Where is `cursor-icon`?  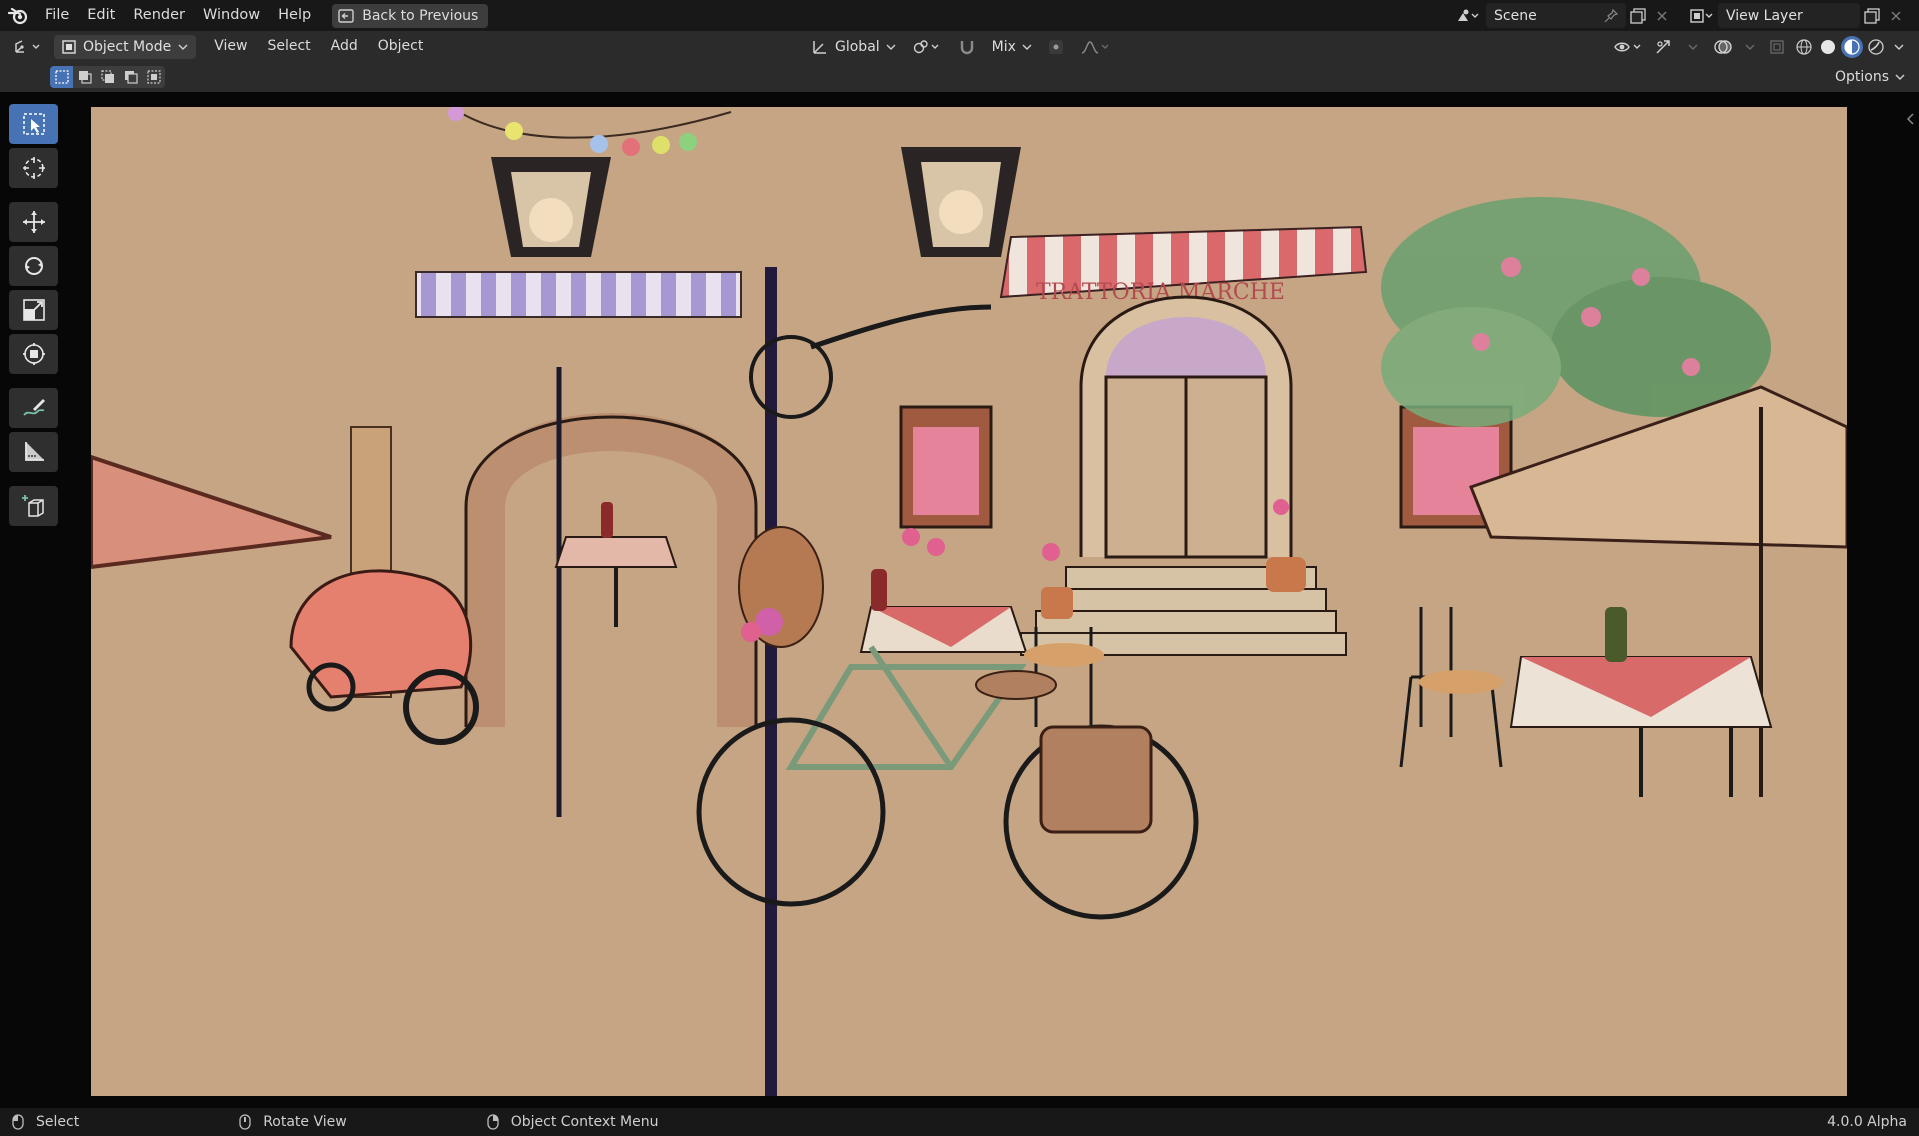 cursor-icon is located at coordinates (33, 168).